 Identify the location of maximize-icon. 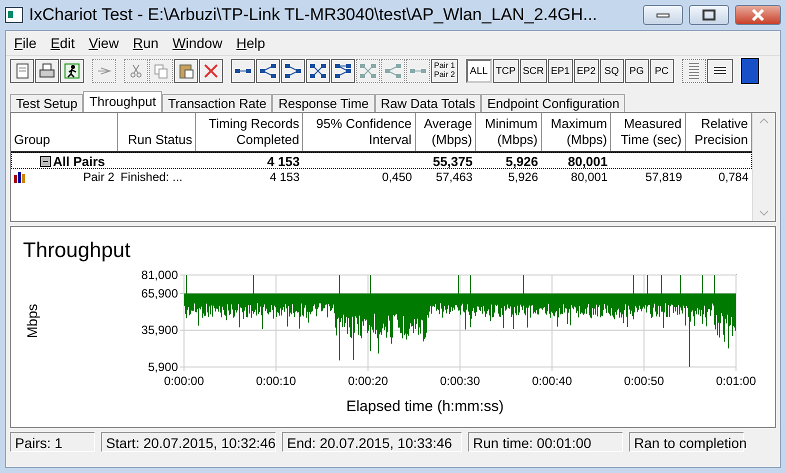
(709, 15).